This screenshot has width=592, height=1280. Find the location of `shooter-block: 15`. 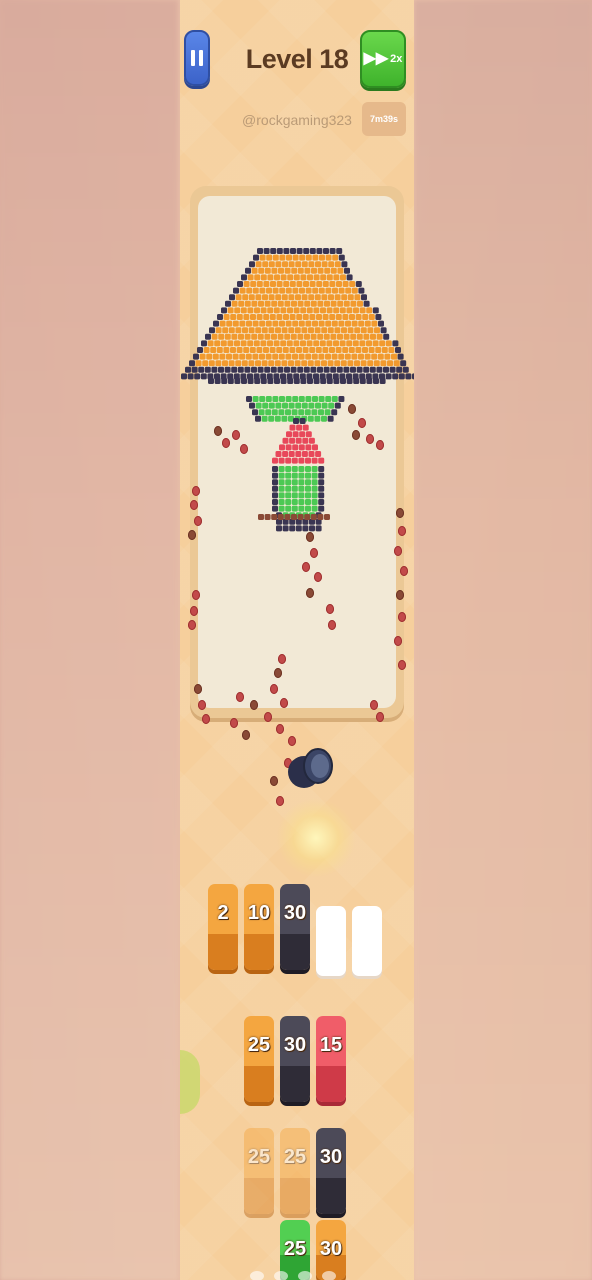

shooter-block: 15 is located at coordinates (331, 1059).